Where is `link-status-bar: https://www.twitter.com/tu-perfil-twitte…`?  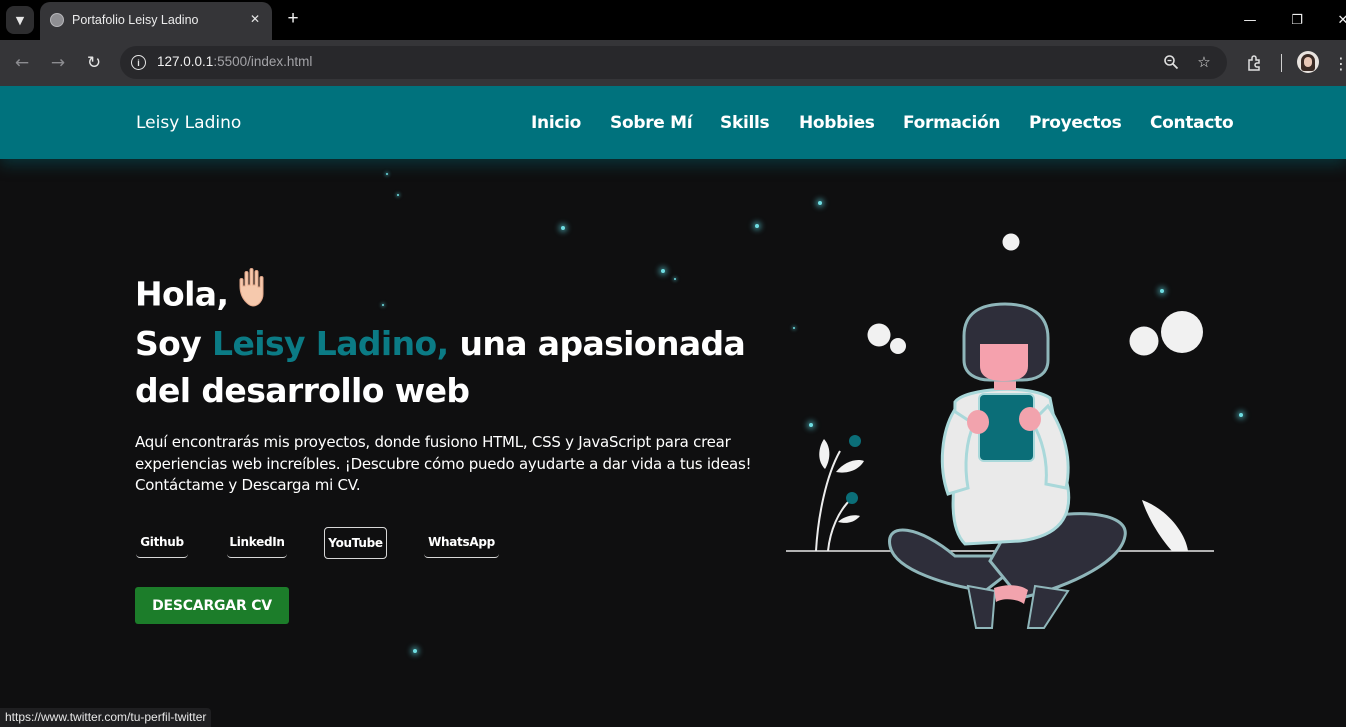
link-status-bar: https://www.twitter.com/tu-perfil-twitte… is located at coordinates (106, 717).